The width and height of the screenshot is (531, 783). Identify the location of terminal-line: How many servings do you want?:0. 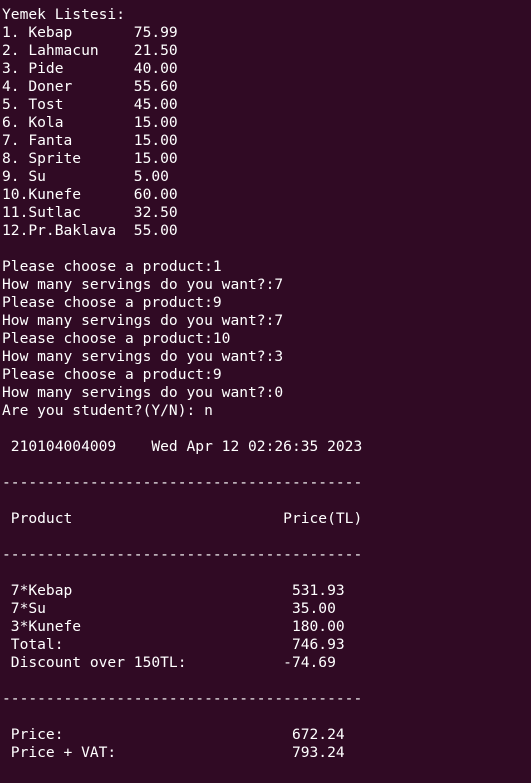
(143, 392).